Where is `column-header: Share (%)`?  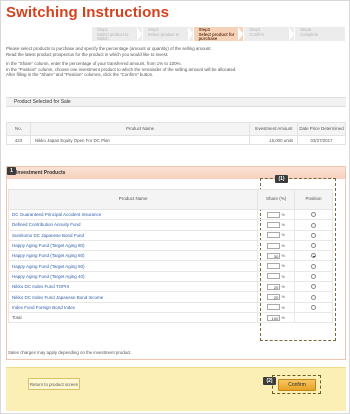
column-header: Share (%) is located at coordinates (276, 199).